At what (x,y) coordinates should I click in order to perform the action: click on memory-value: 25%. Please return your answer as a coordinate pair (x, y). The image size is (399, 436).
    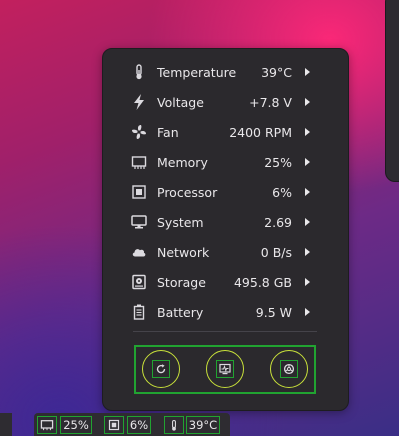
    Looking at the image, I should click on (76, 425).